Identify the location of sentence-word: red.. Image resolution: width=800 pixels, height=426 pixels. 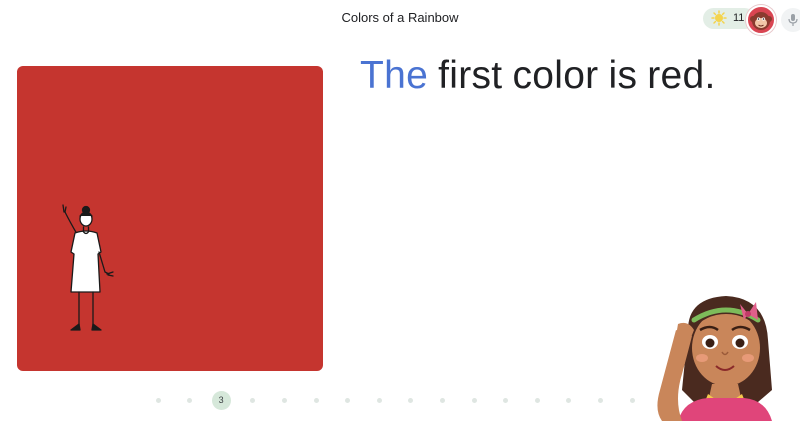
(681, 76).